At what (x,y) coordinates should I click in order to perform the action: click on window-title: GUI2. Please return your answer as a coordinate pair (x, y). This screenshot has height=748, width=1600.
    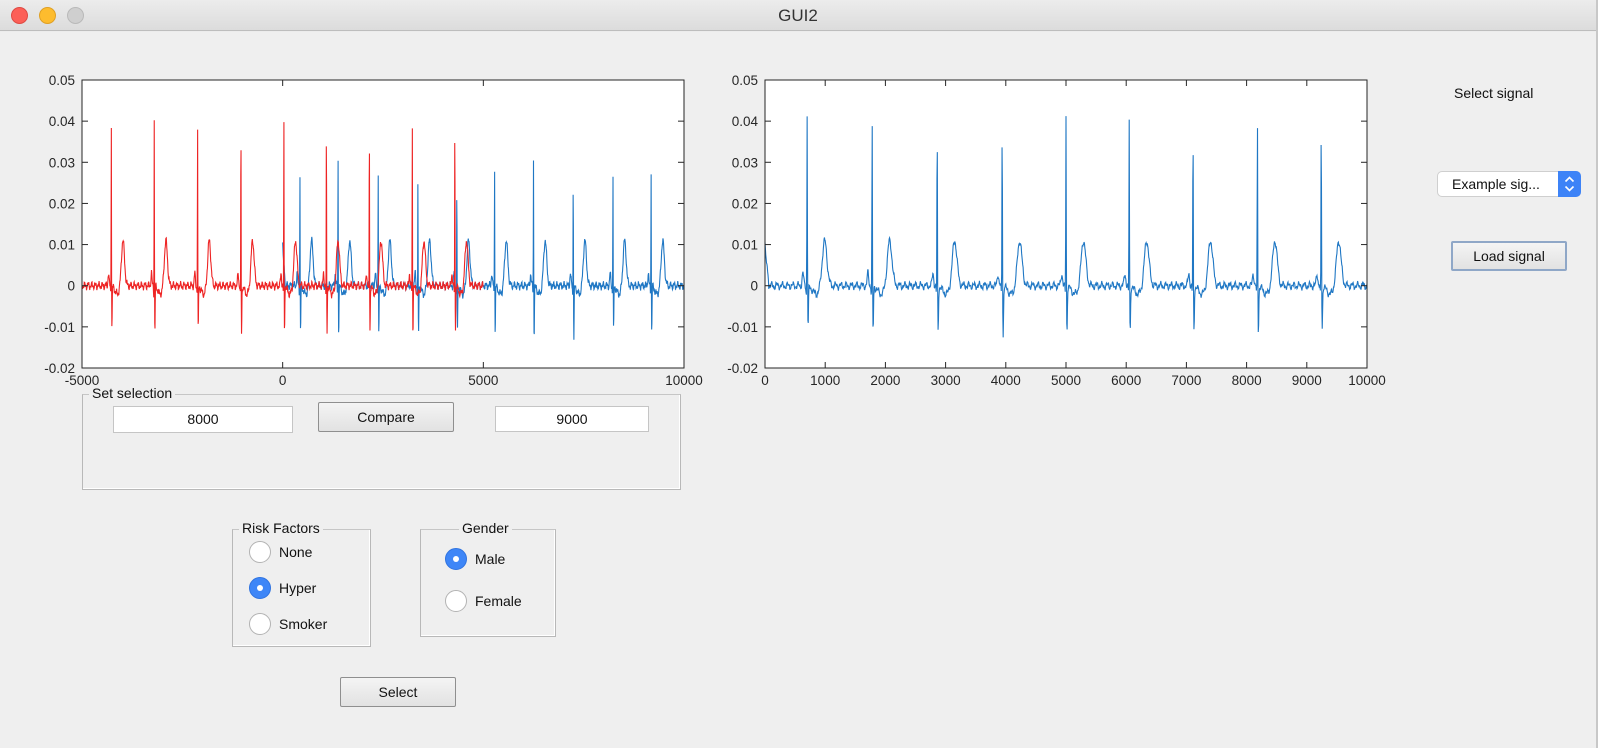
    Looking at the image, I should click on (798, 15).